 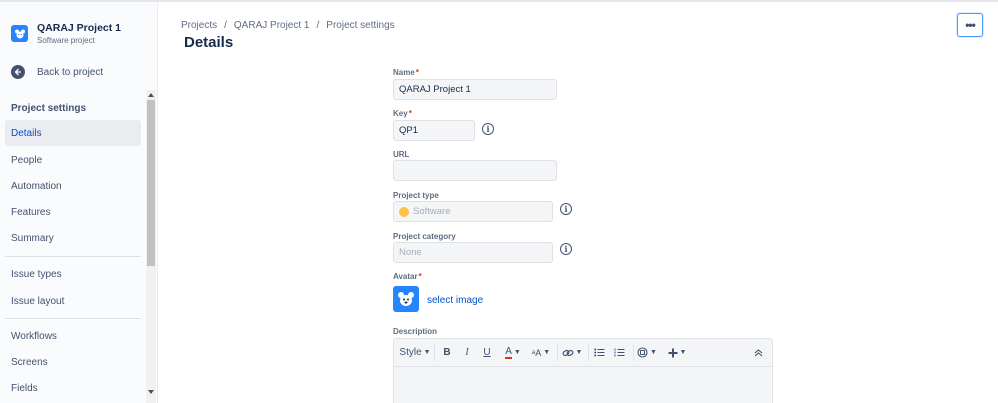 I want to click on project-avatar-image, so click(x=406, y=299).